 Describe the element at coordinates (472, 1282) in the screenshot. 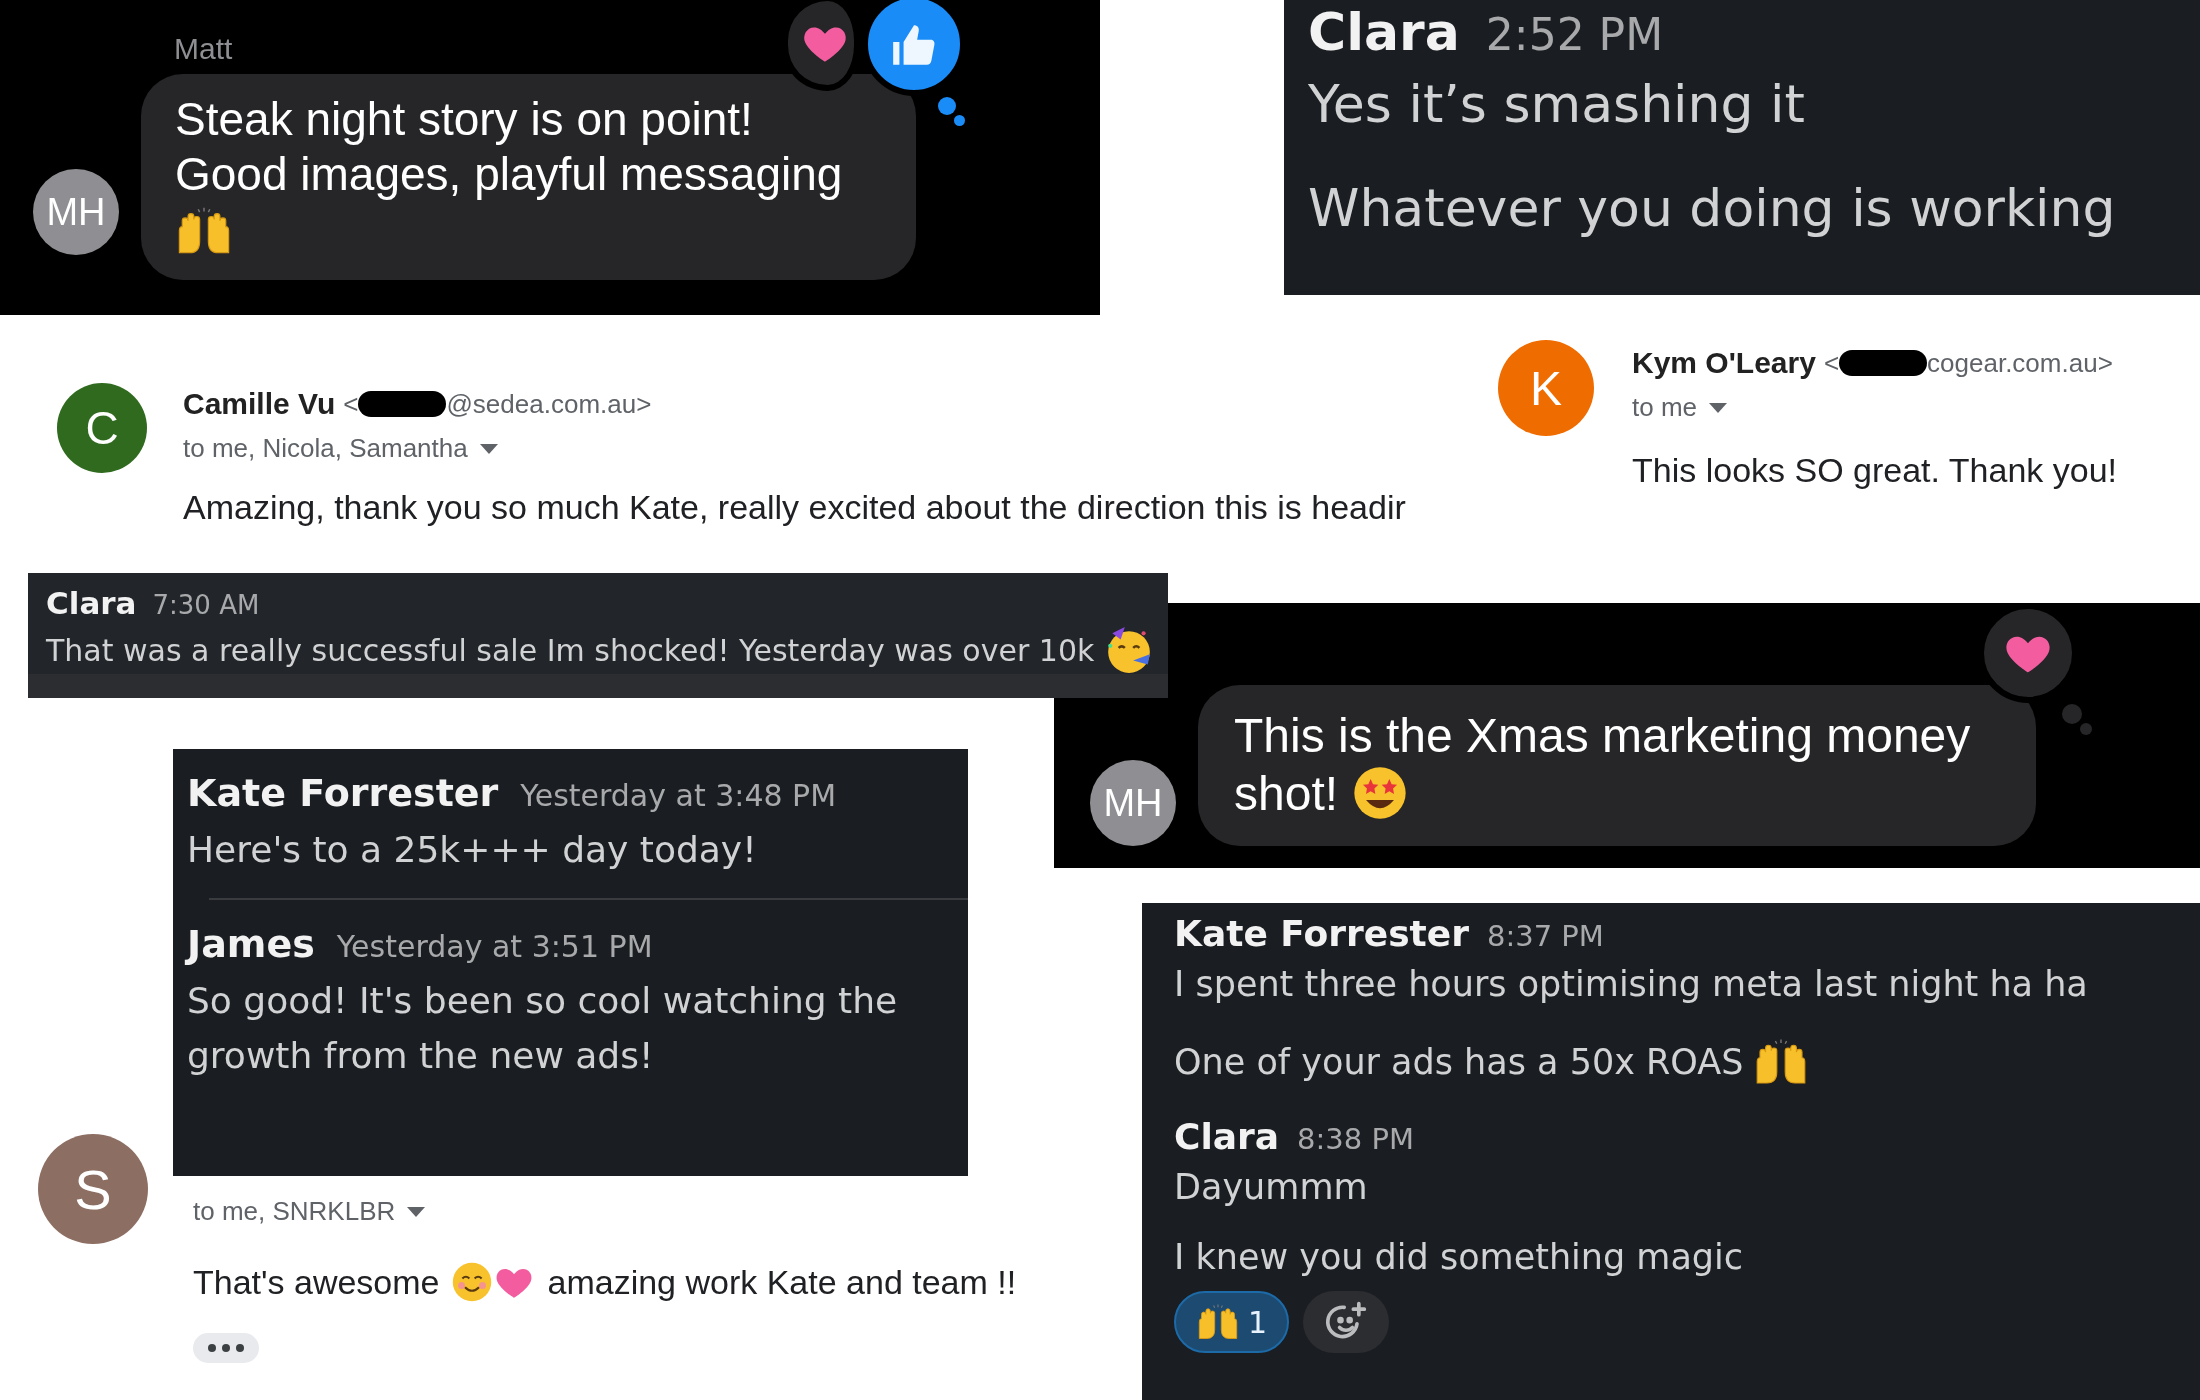

I see `smiling-face-icon` at that location.